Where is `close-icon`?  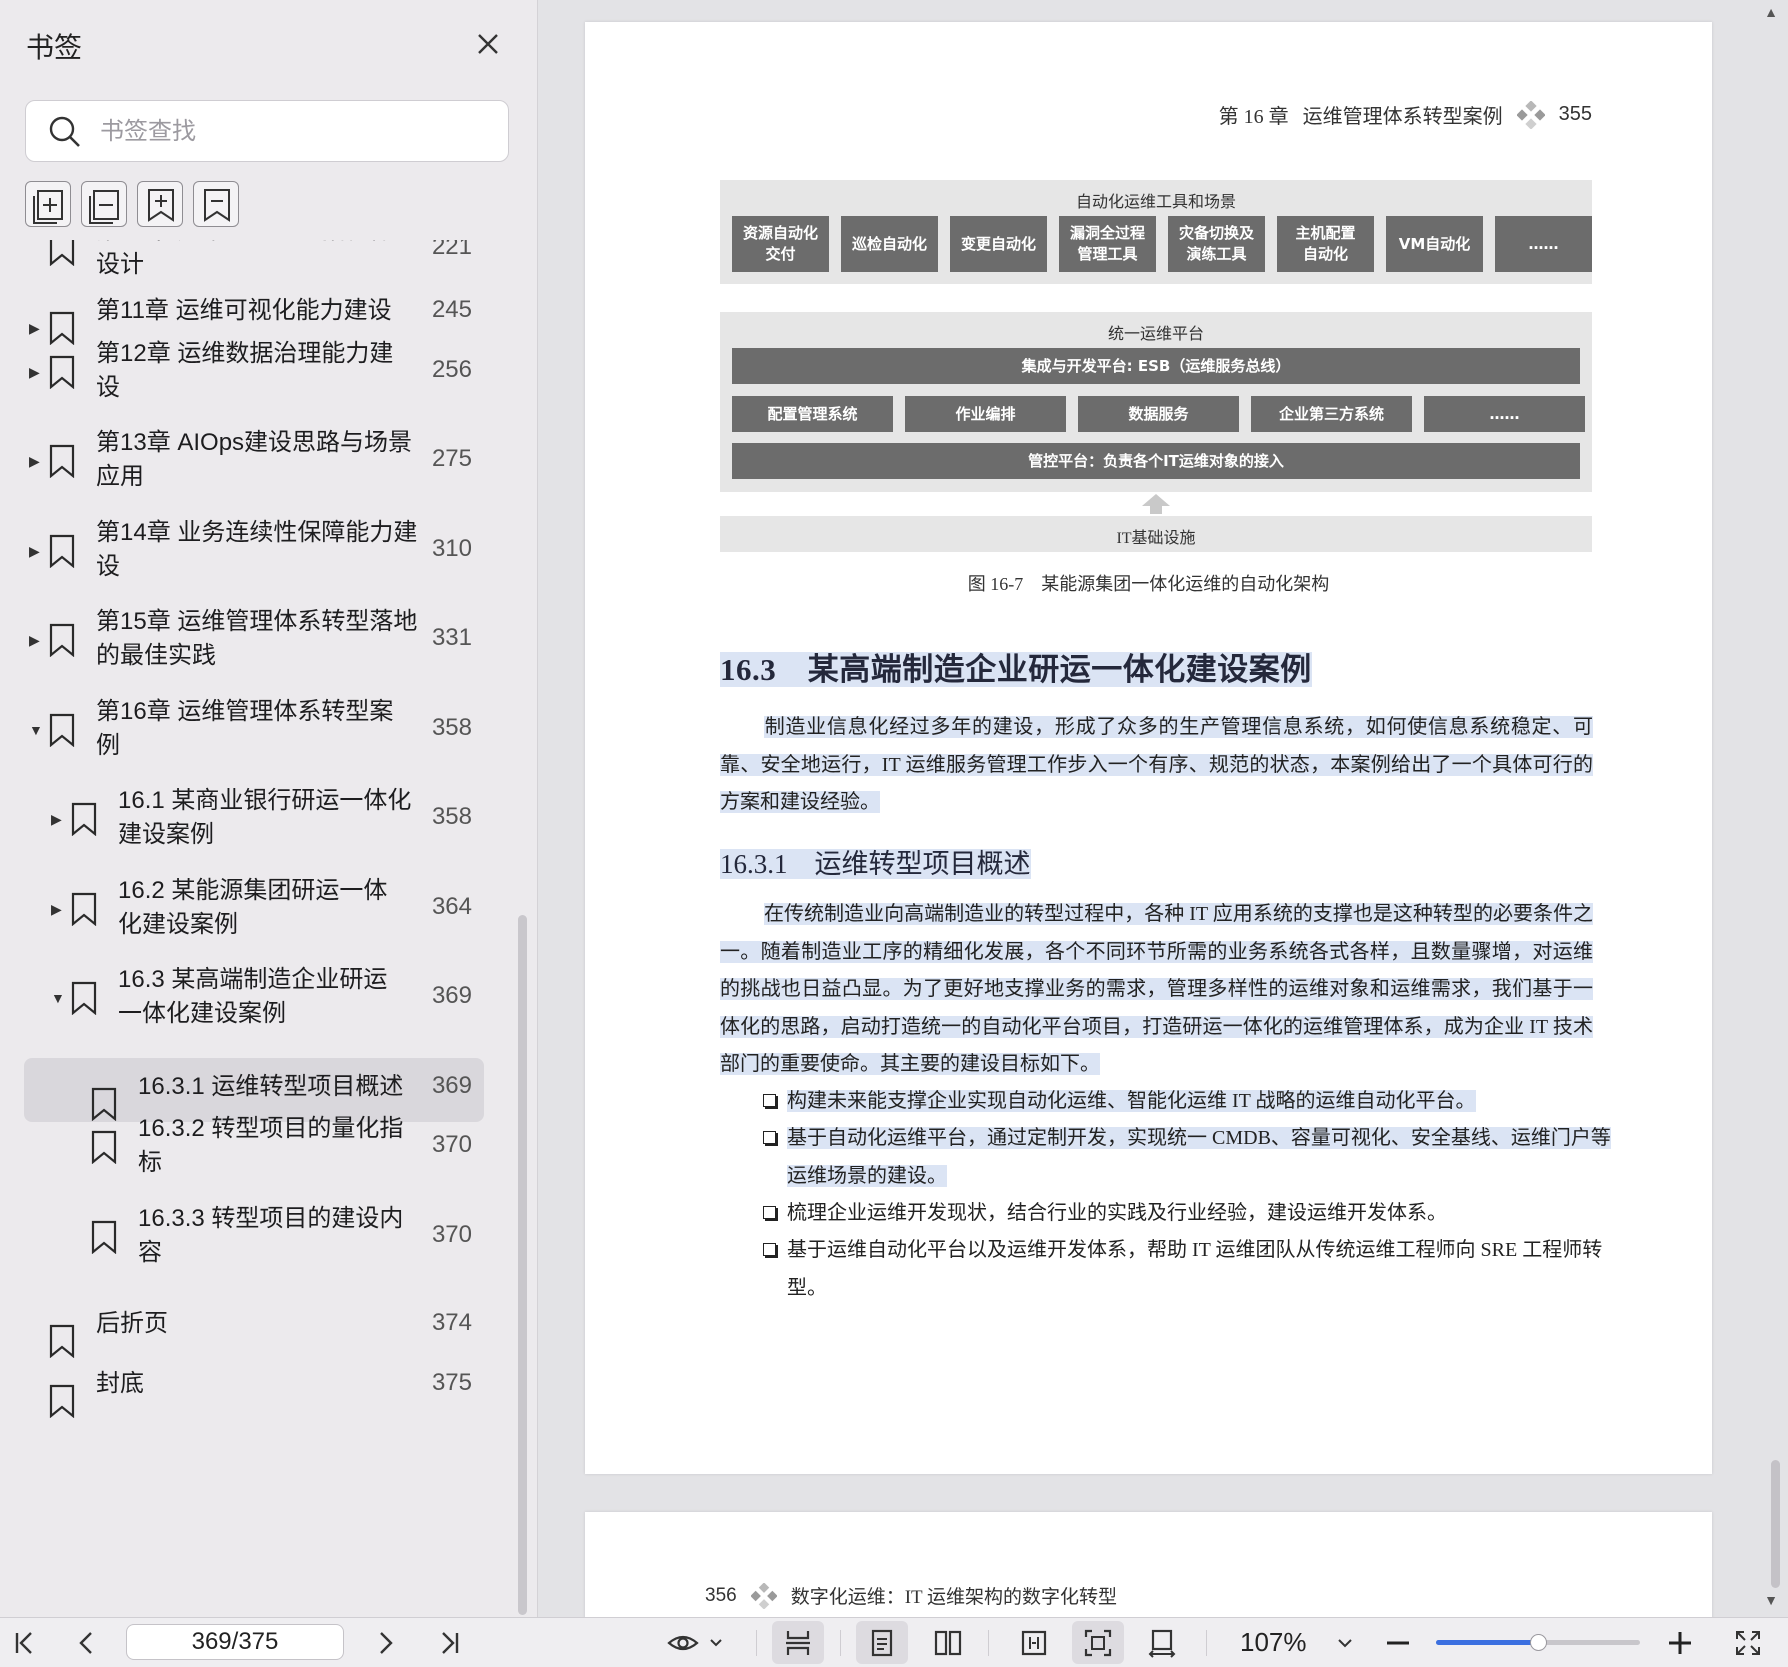 close-icon is located at coordinates (488, 44).